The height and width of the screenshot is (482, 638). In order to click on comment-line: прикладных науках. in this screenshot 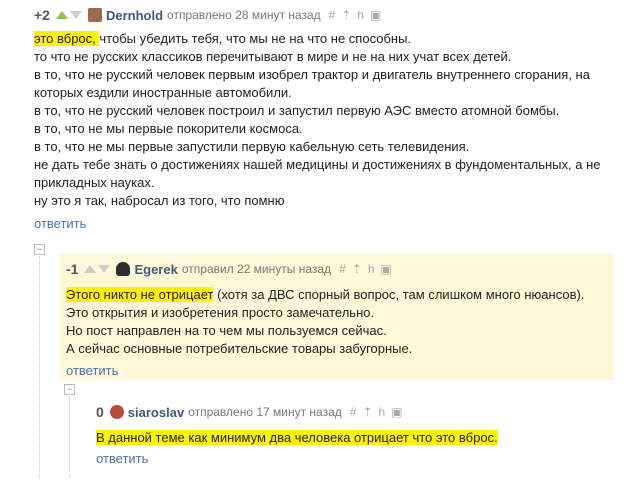, I will do `click(94, 182)`.